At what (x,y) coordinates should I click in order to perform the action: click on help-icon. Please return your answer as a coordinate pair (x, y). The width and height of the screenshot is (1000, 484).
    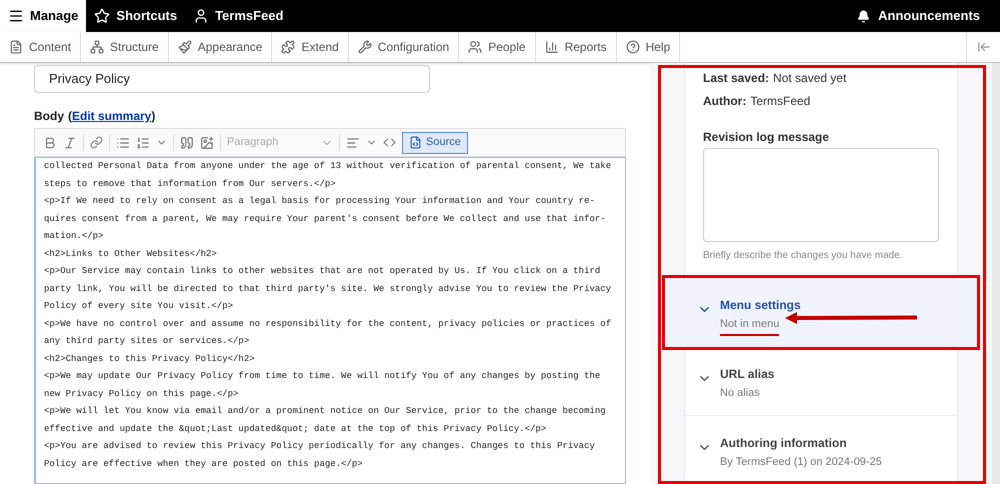
    Looking at the image, I should click on (633, 47).